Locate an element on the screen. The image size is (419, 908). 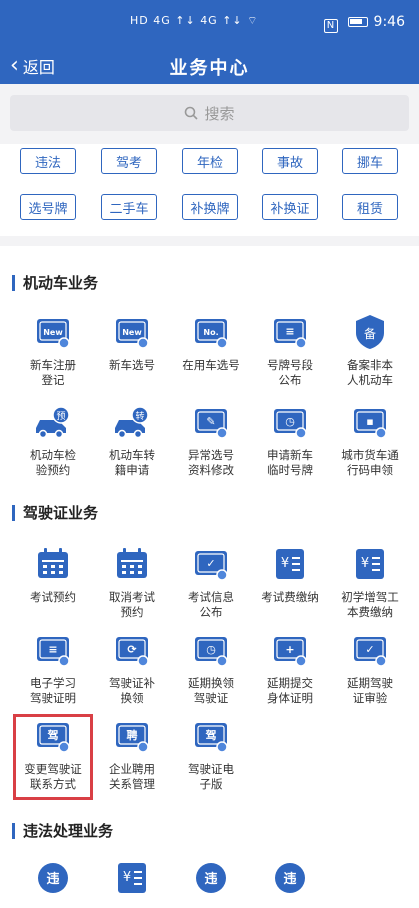
service-item: New 新车注册 登记 is located at coordinates (53, 350).